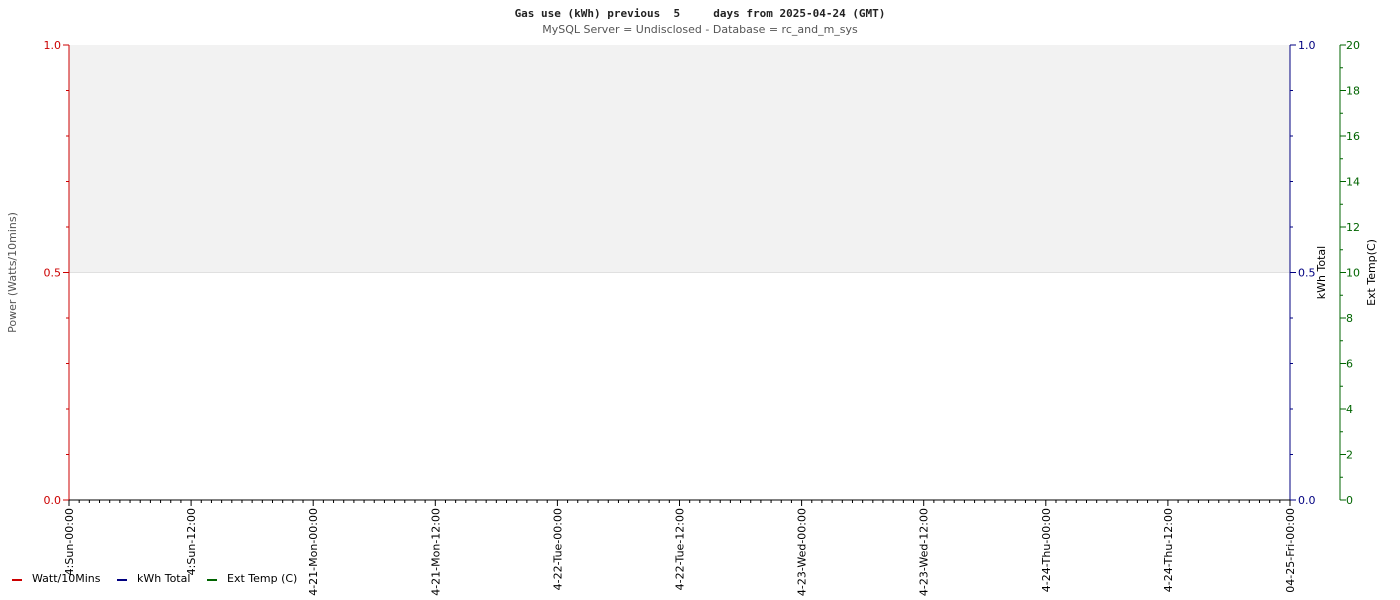 Image resolution: width=1400 pixels, height=600 pixels. What do you see at coordinates (1353, 182) in the screenshot?
I see `right-axis-temp-tick-label: 14` at bounding box center [1353, 182].